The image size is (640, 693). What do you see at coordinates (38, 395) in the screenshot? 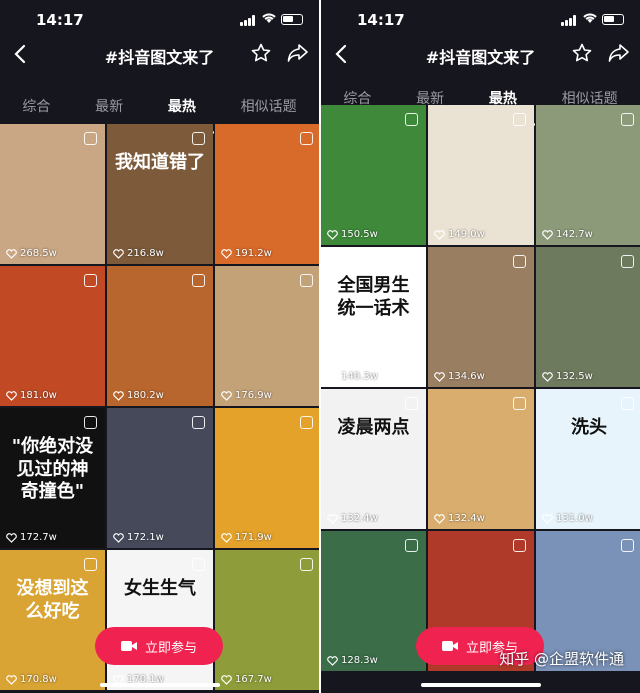
I see `like-count-value: 181.0w` at bounding box center [38, 395].